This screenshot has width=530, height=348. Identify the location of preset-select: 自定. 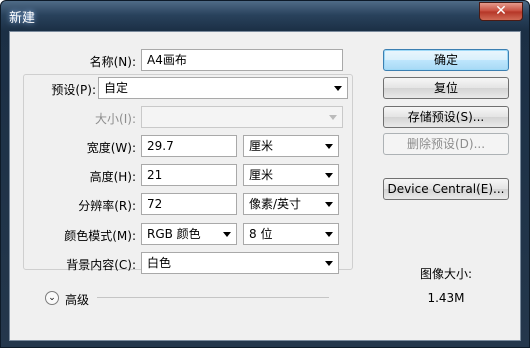
(223, 88).